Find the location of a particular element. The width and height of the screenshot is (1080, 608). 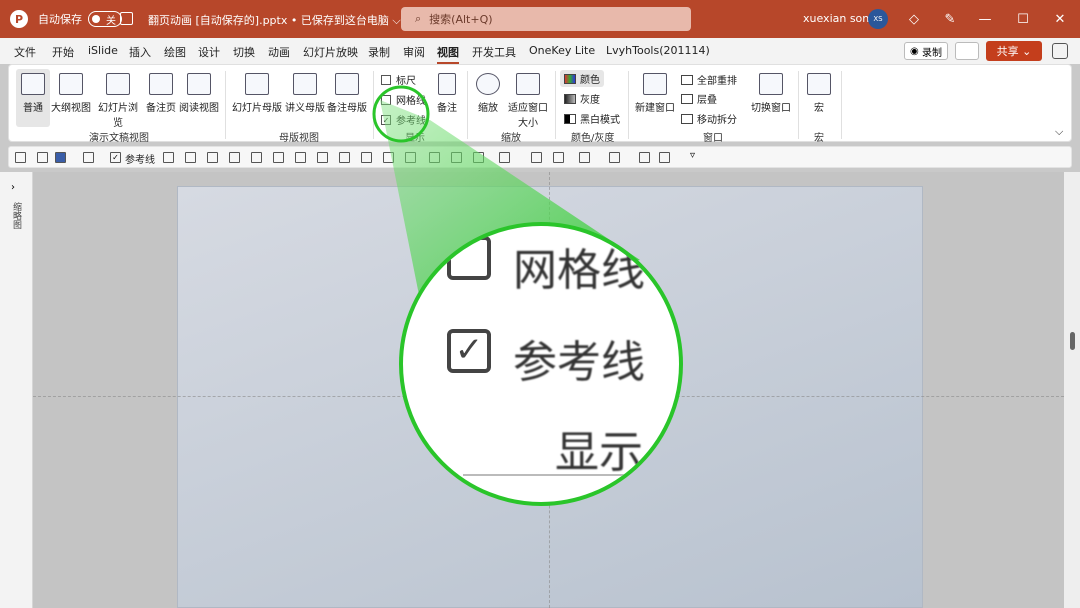

zoom-guides-check-icon: ✓ is located at coordinates (469, 351).